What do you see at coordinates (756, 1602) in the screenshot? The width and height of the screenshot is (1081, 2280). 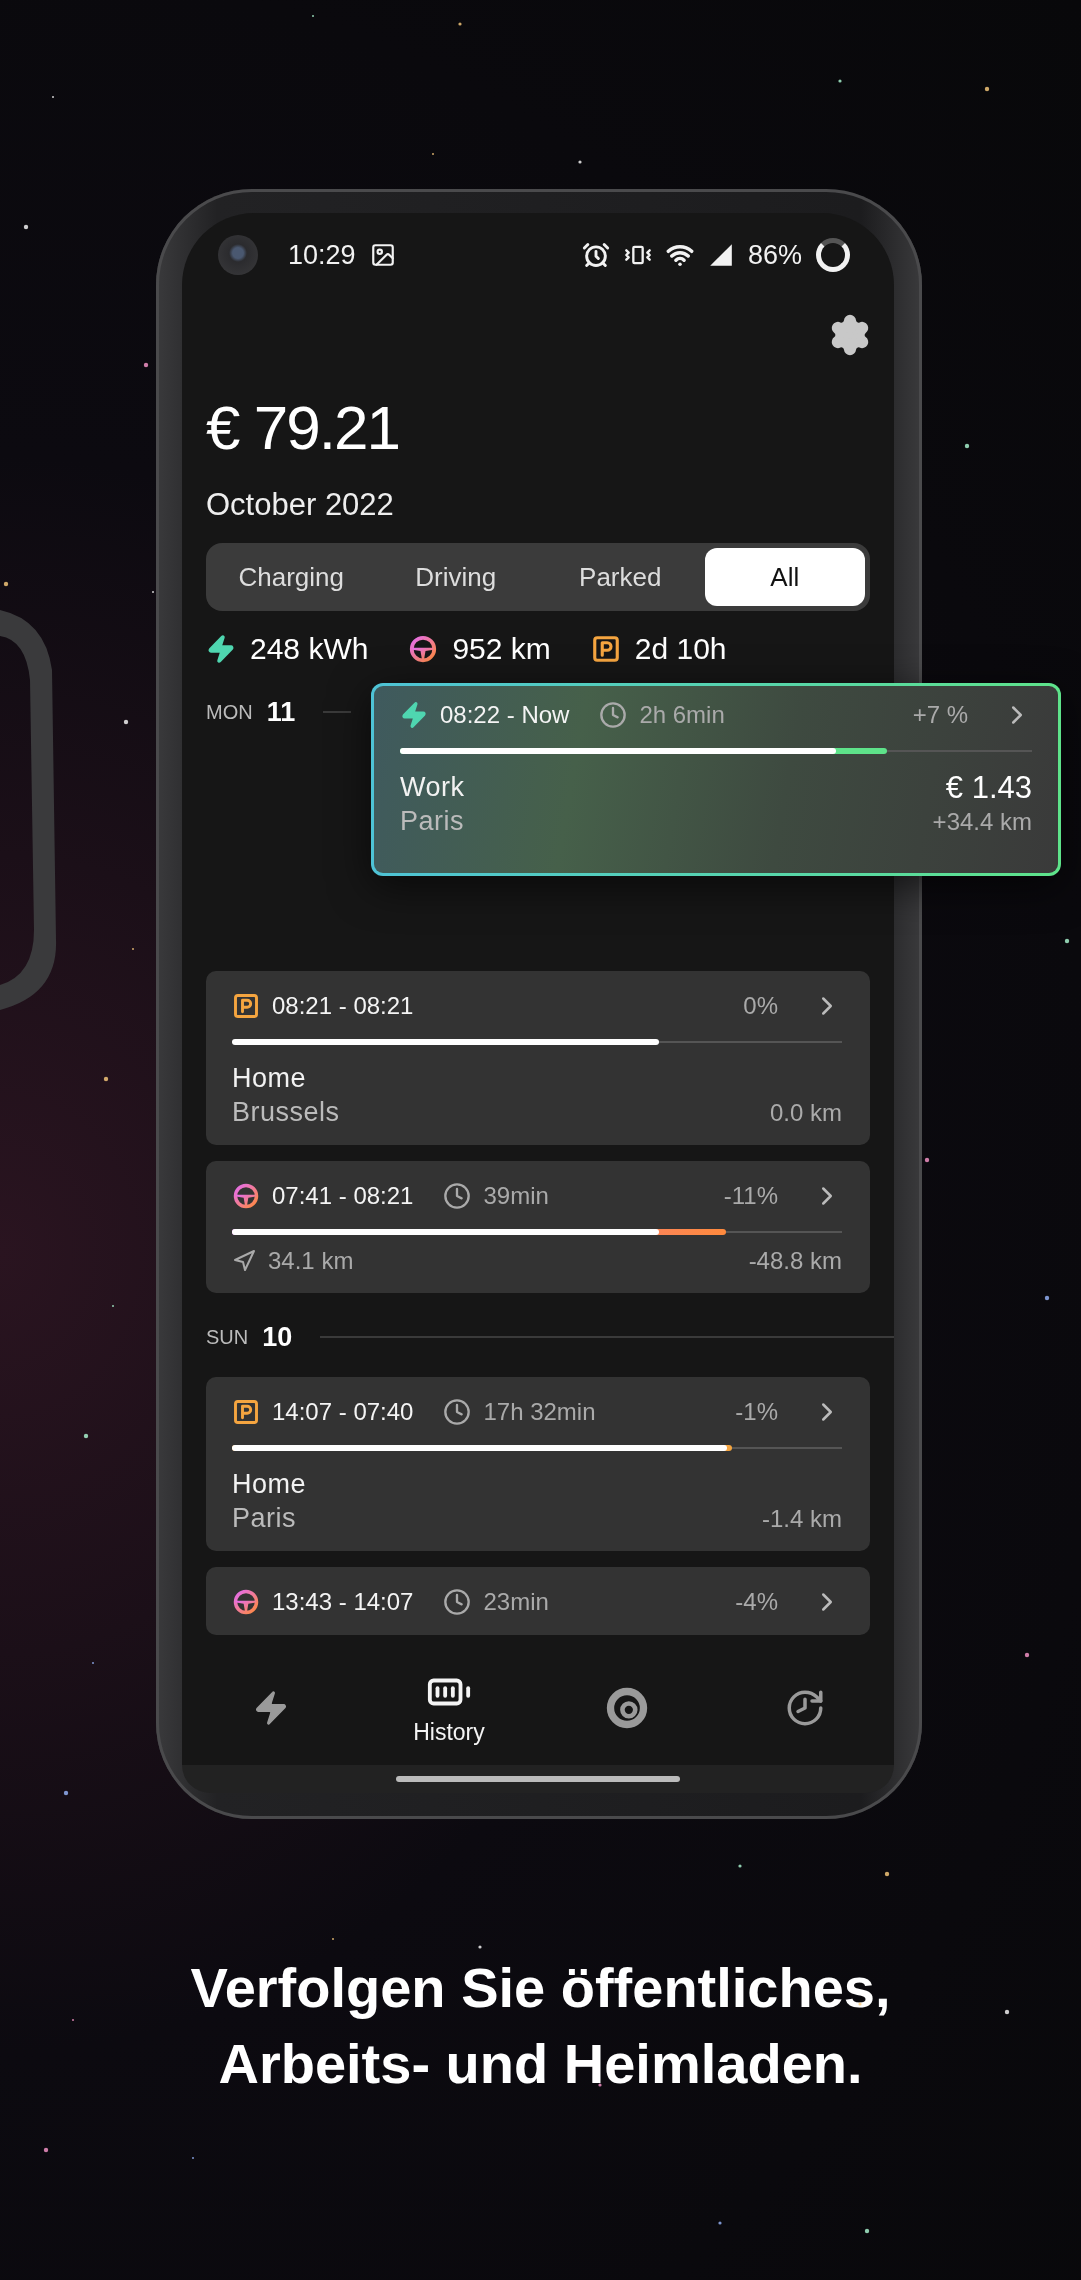 I see `charge-change: -4%` at bounding box center [756, 1602].